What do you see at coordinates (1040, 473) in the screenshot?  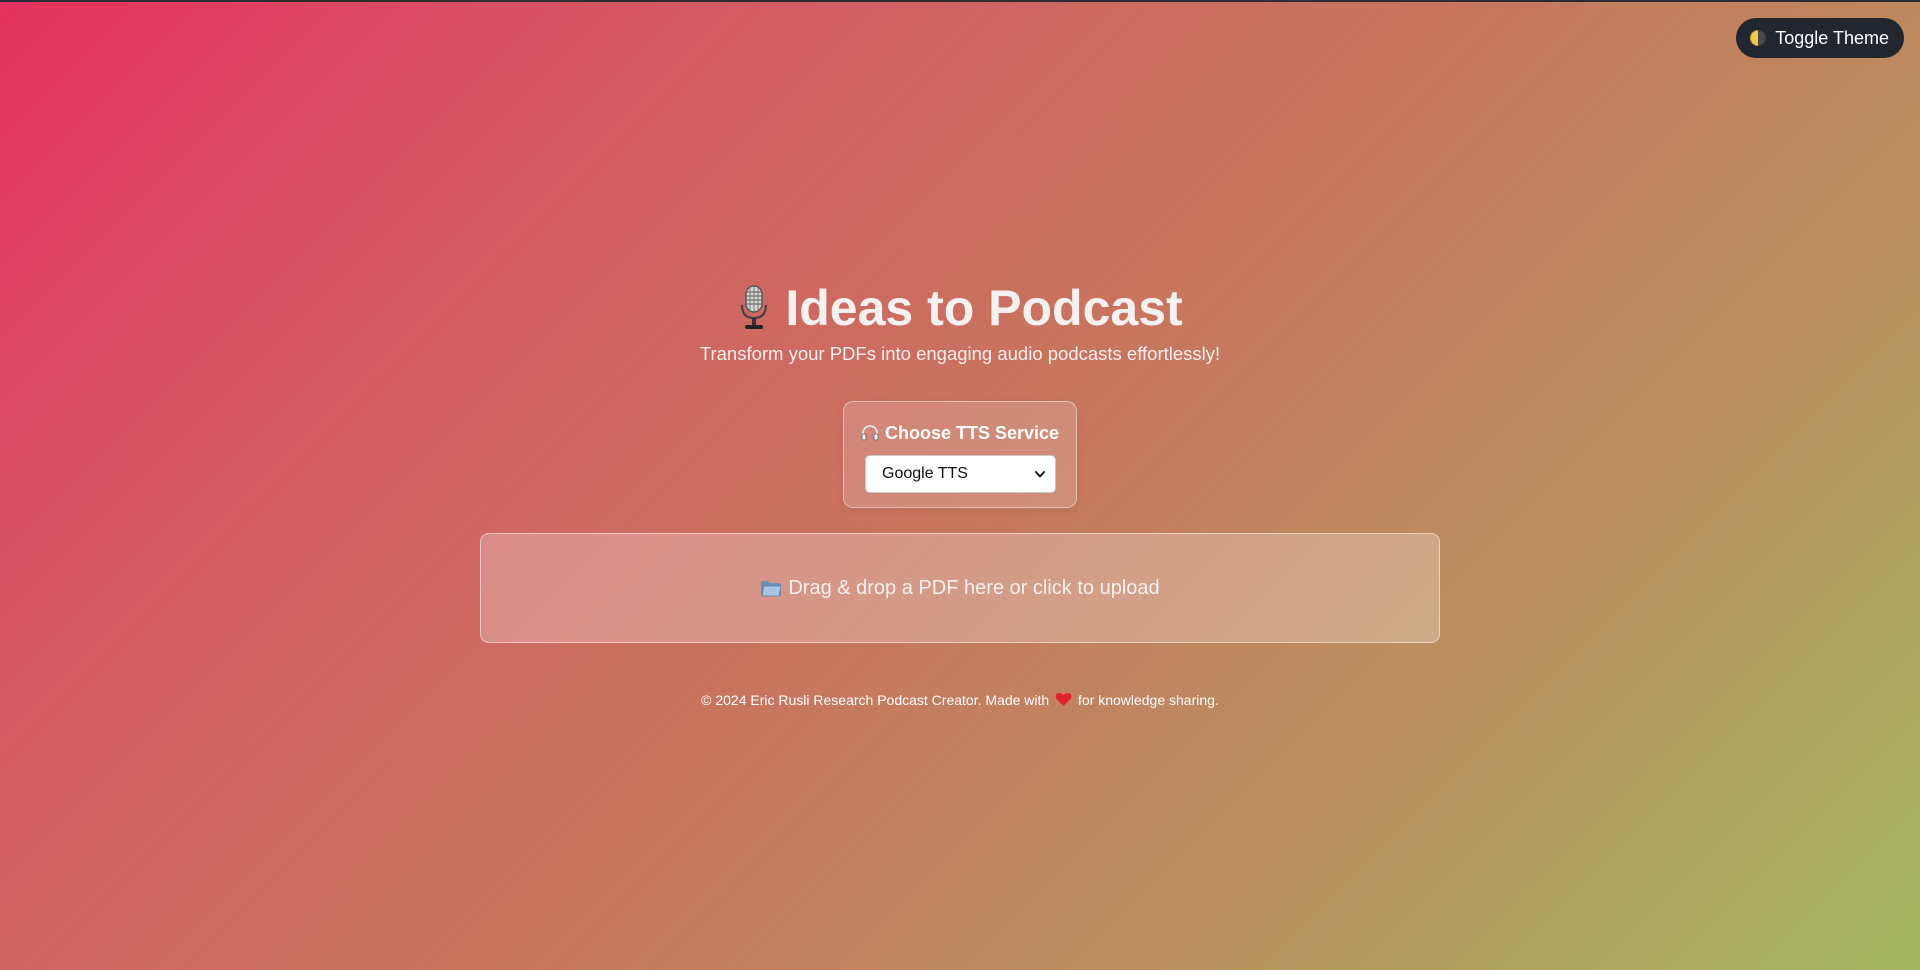 I see `chevron-down-icon` at bounding box center [1040, 473].